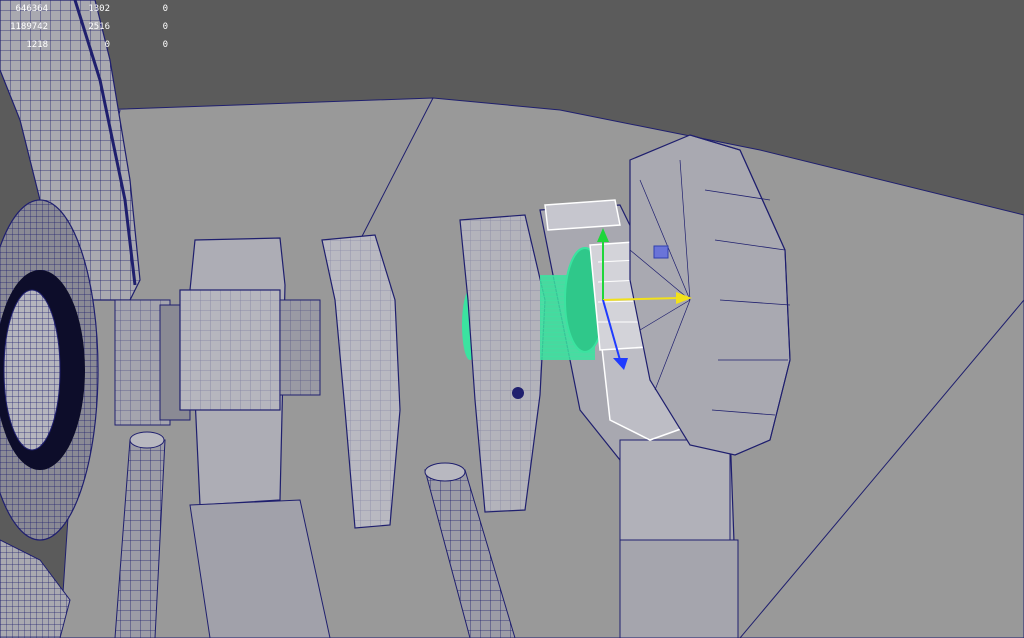 The image size is (1024, 638). I want to click on hud-stats-panel: 646364 1302 0 1189742 2516 0 1218 0 0, so click(90, 28).